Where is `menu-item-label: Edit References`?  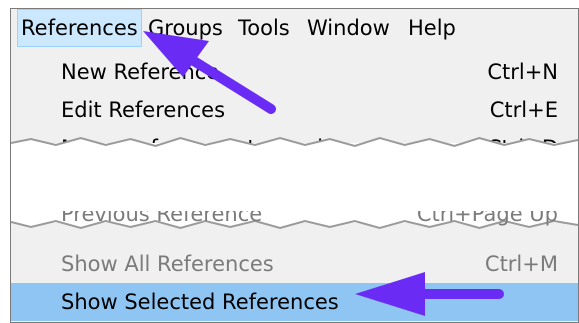
menu-item-label: Edit References is located at coordinates (143, 110).